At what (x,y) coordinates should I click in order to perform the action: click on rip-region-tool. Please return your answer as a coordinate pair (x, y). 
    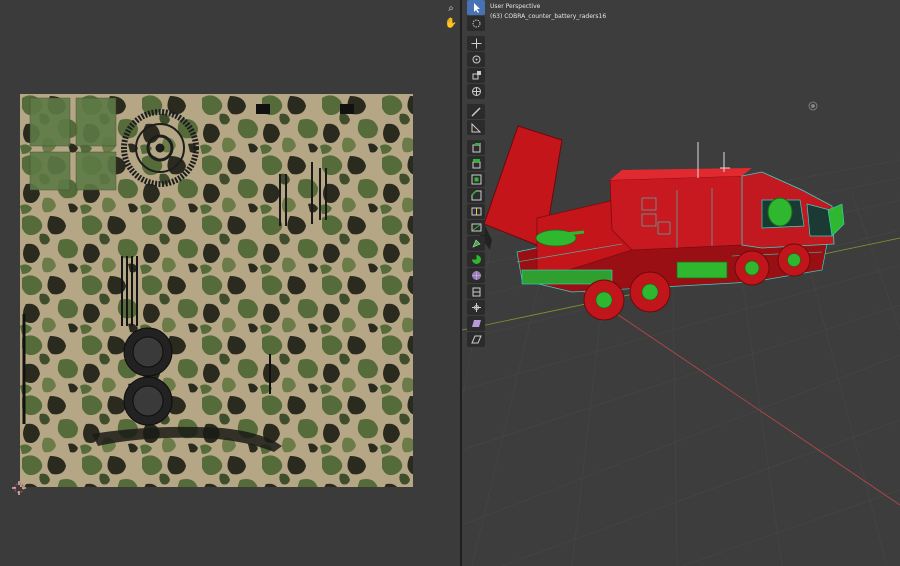
    Looking at the image, I should click on (476, 339).